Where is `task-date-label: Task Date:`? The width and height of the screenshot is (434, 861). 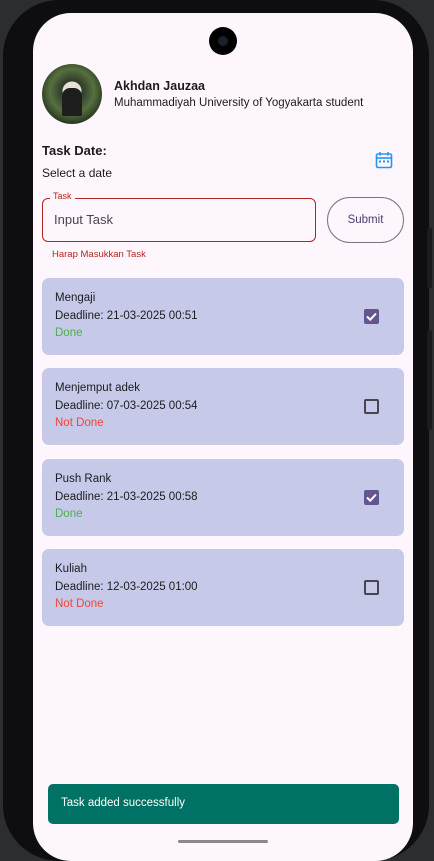 task-date-label: Task Date: is located at coordinates (74, 150).